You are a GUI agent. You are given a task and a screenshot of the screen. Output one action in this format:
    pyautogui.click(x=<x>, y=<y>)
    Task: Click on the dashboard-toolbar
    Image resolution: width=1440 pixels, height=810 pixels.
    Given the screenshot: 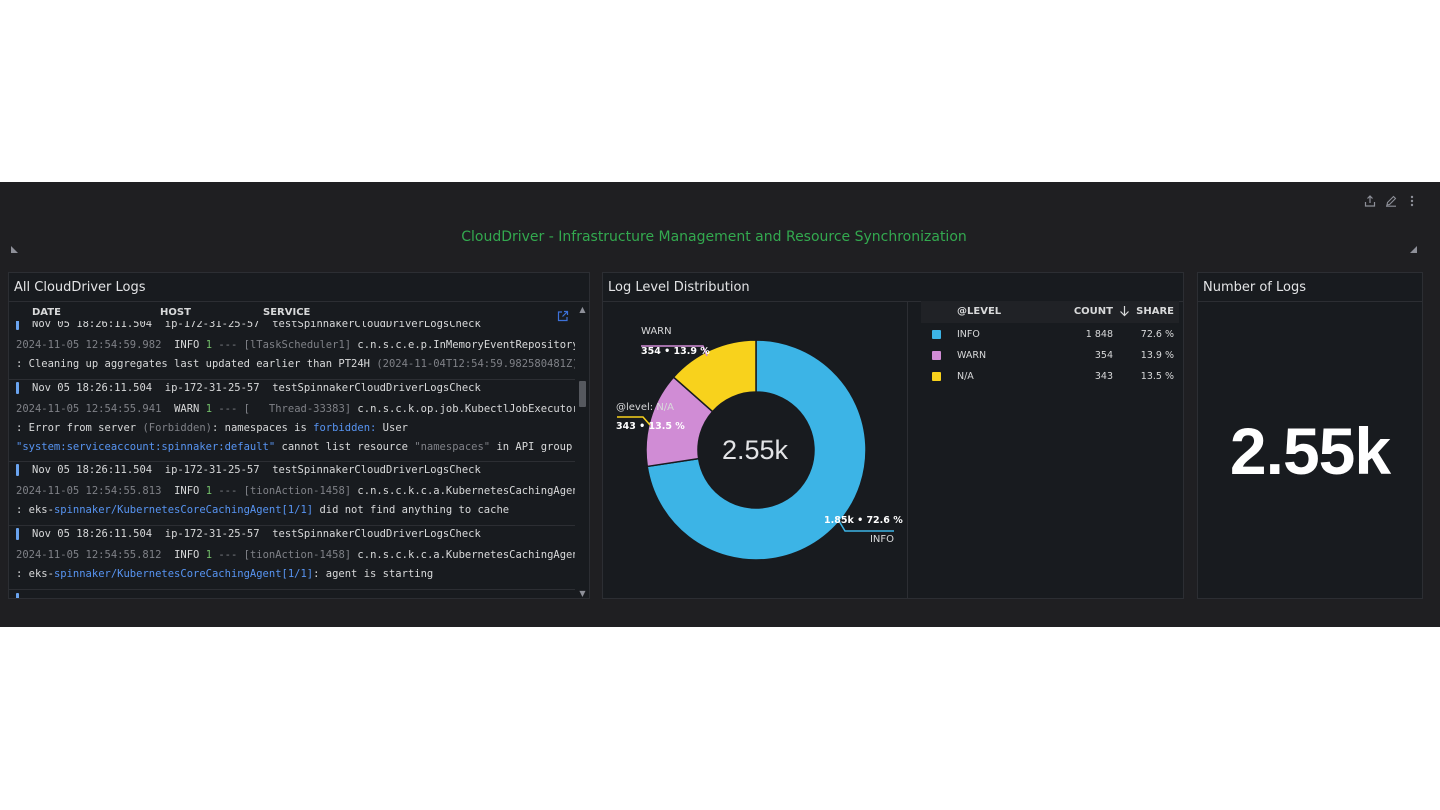 What is the action you would take?
    pyautogui.click(x=1390, y=201)
    